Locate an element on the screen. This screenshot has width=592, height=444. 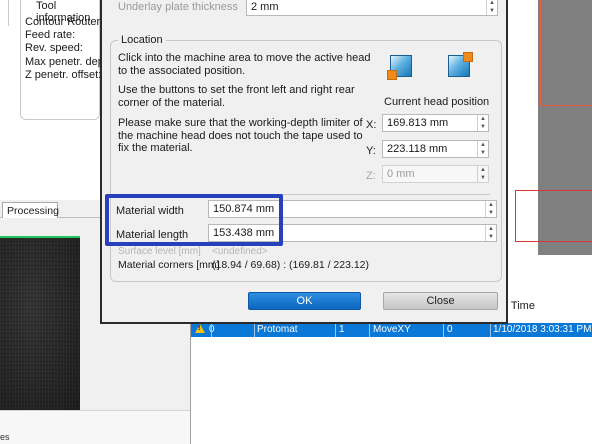
surface-level-row: Surface level [mm] <undefined> is located at coordinates (193, 251).